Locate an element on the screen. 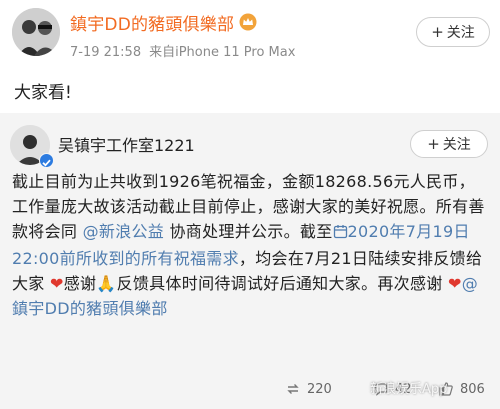  like-count: 806 is located at coordinates (472, 389).